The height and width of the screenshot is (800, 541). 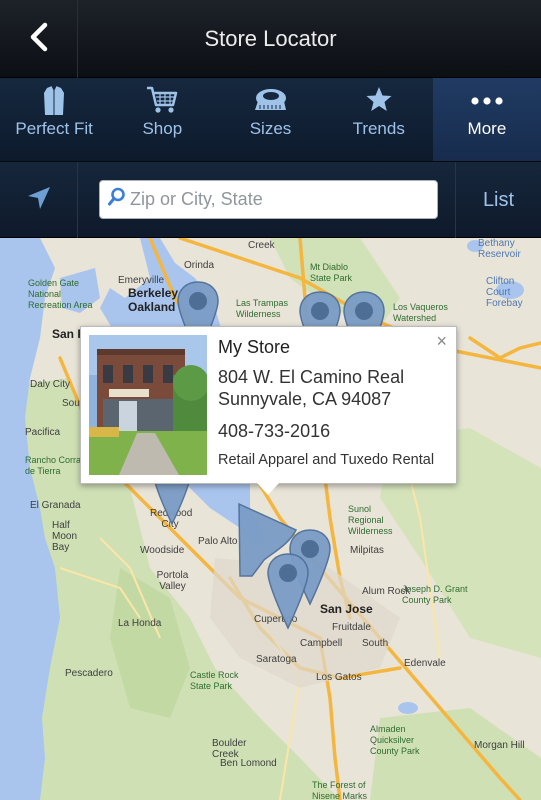 What do you see at coordinates (229, 749) in the screenshot?
I see `map-label: Boulder Creek` at bounding box center [229, 749].